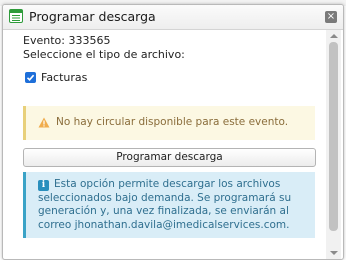  I want to click on dialog-titlebar: Programar descarga ×, so click(173, 17).